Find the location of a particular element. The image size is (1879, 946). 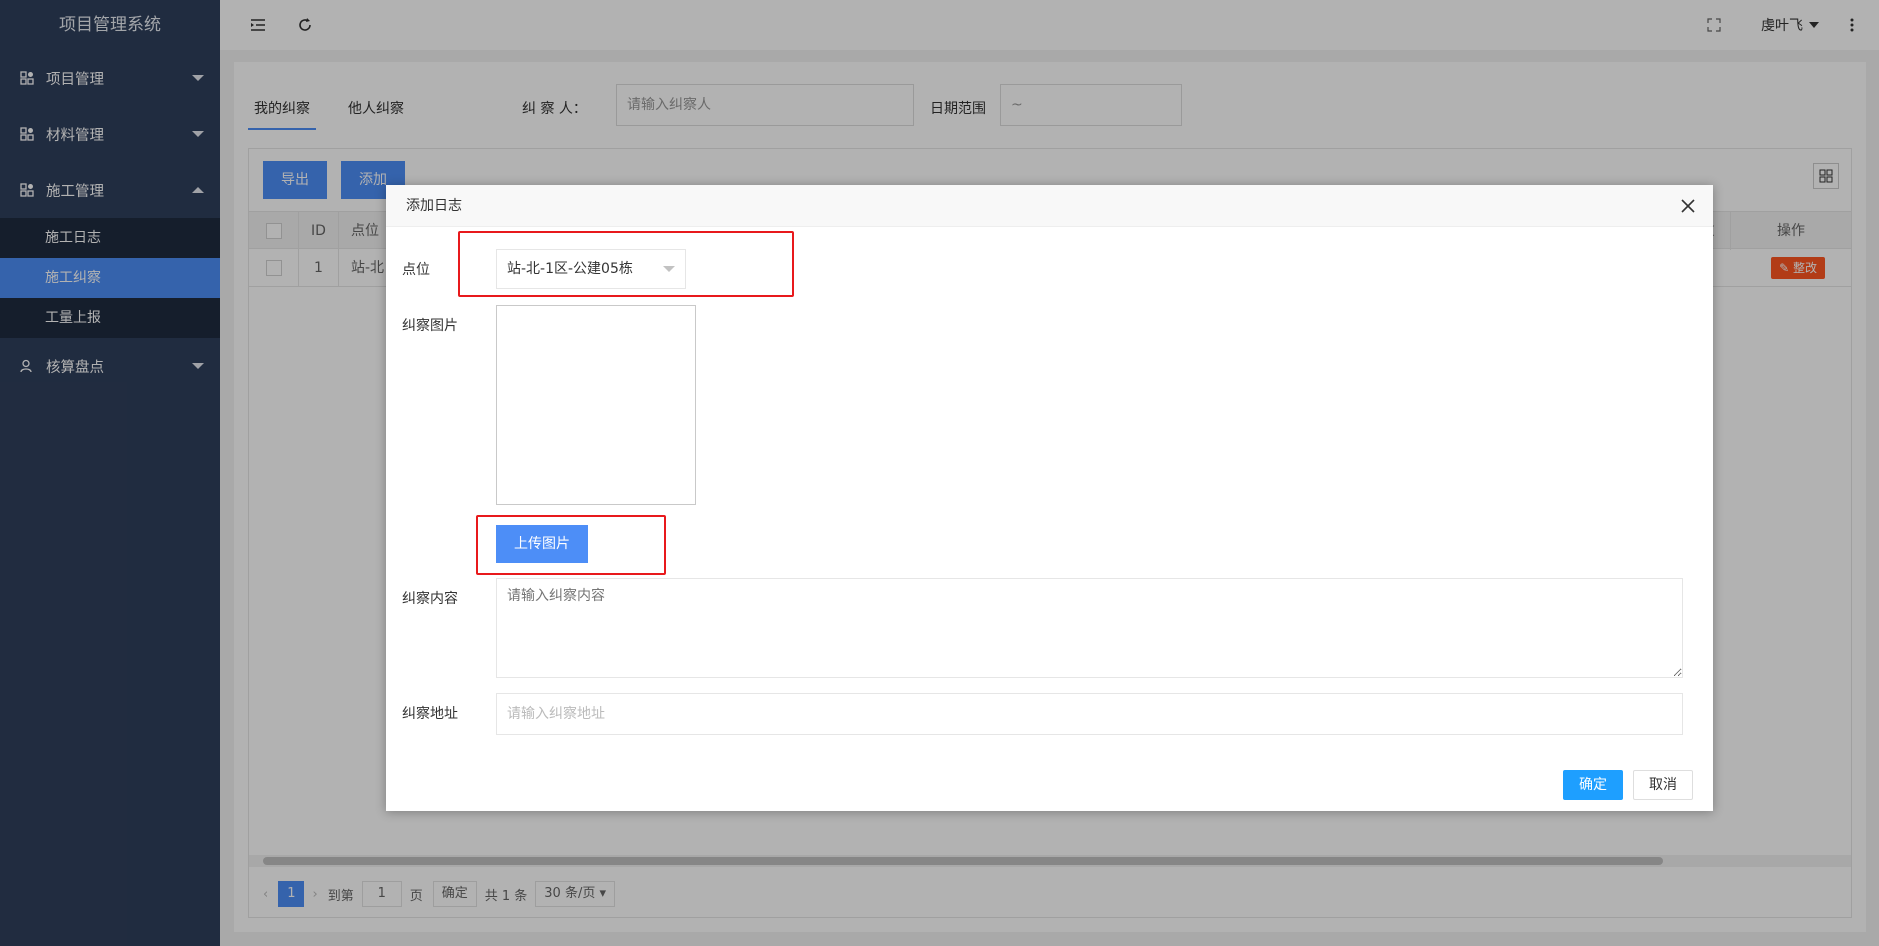

dialog-title: 添加日志 is located at coordinates (1049, 206).